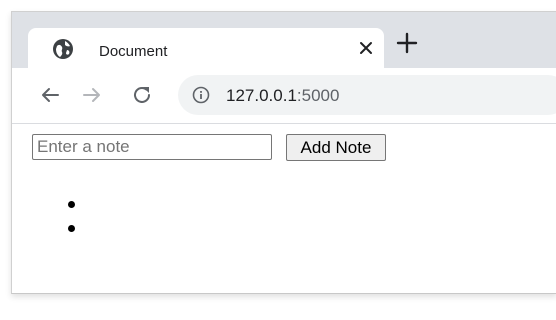 The image size is (556, 320). Describe the element at coordinates (152, 147) in the screenshot. I see `note-input` at that location.